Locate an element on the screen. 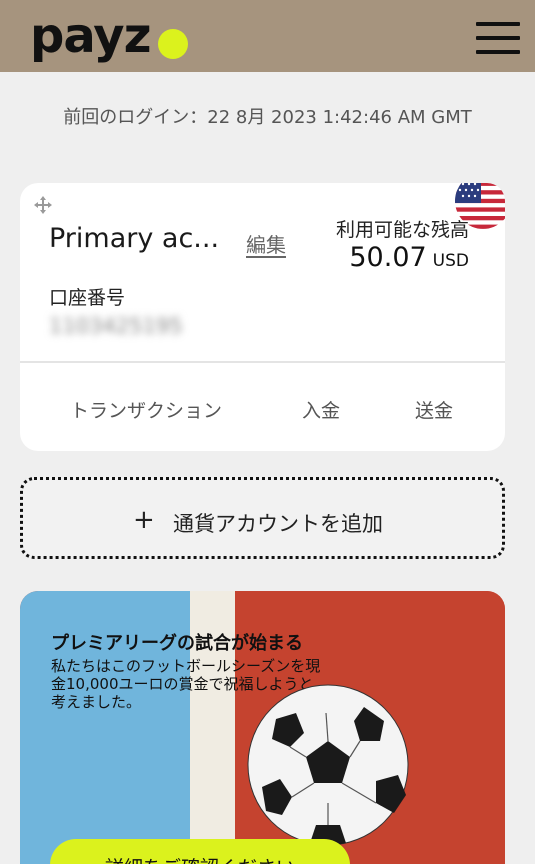 This screenshot has height=864, width=535. balance-value: 50.07 USD is located at coordinates (409, 257).